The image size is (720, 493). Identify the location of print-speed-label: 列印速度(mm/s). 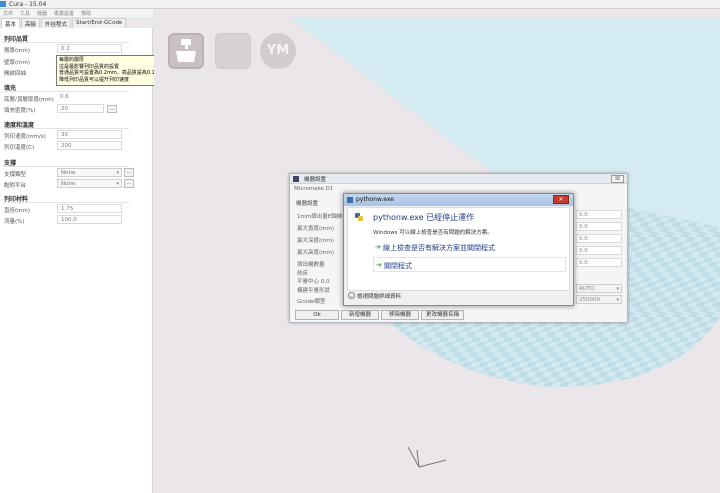
(25, 137).